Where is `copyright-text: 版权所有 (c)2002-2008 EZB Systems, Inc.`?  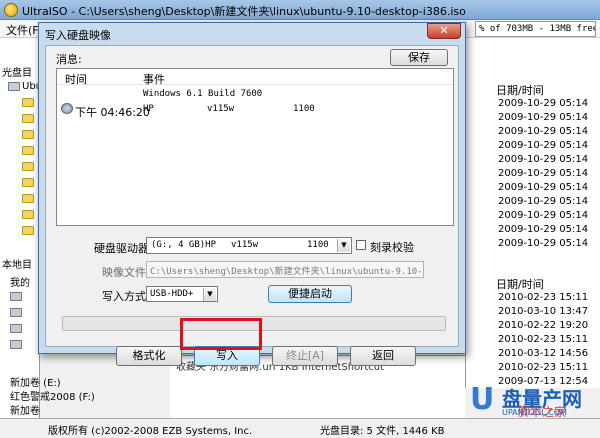
copyright-text: 版权所有 (c)2002-2008 EZB Systems, Inc. is located at coordinates (150, 431).